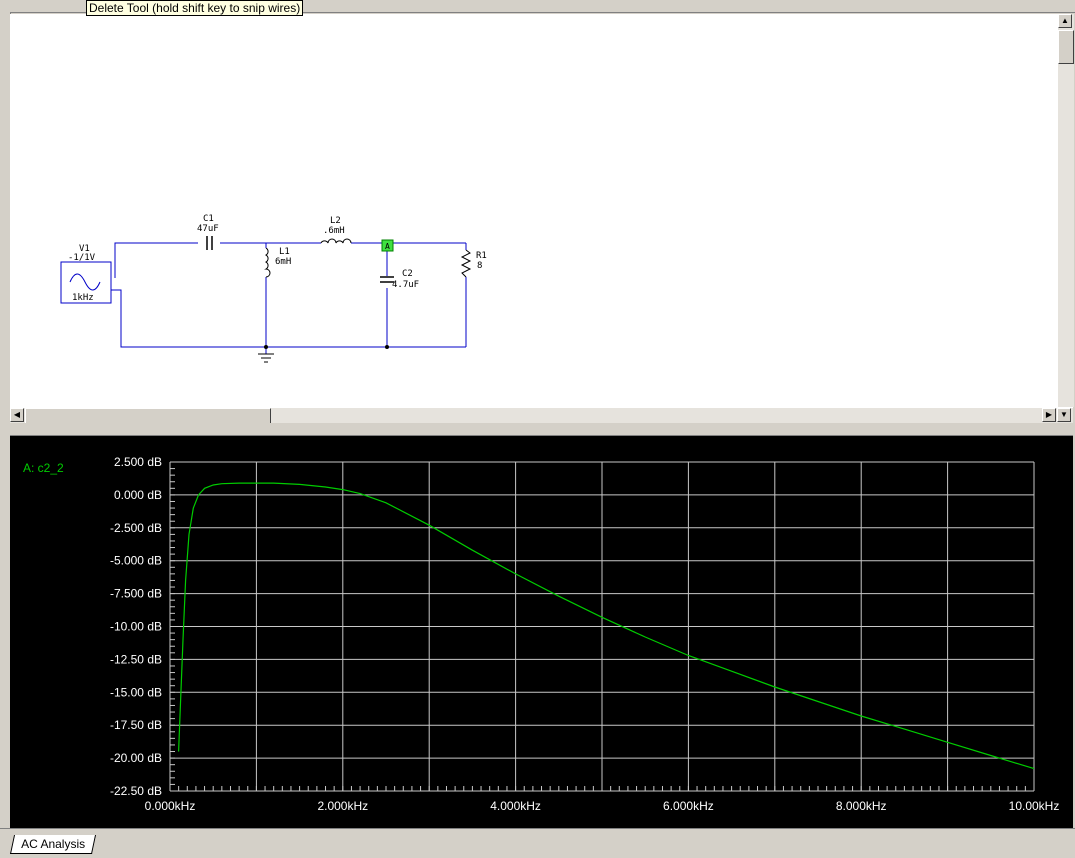 Image resolution: width=1075 pixels, height=858 pixels. I want to click on inductor-l2: L2 .6mH, so click(336, 230).